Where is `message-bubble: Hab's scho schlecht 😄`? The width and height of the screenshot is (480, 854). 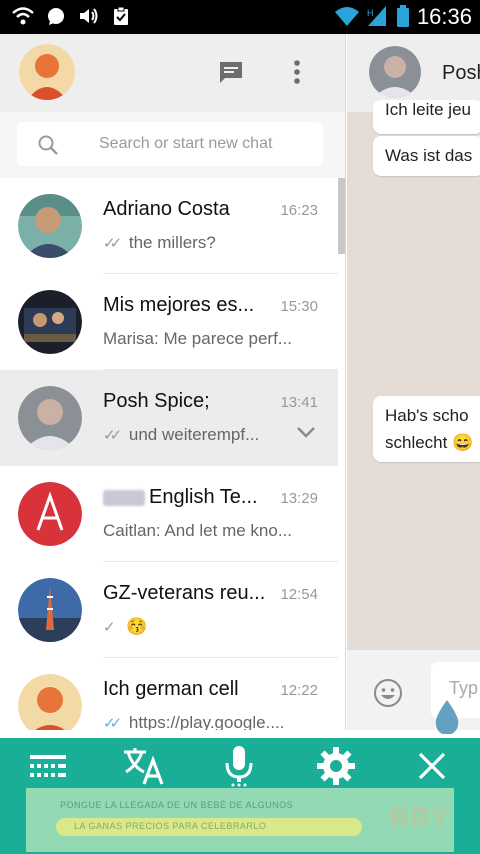 message-bubble: Hab's scho schlecht 😄 is located at coordinates (426, 429).